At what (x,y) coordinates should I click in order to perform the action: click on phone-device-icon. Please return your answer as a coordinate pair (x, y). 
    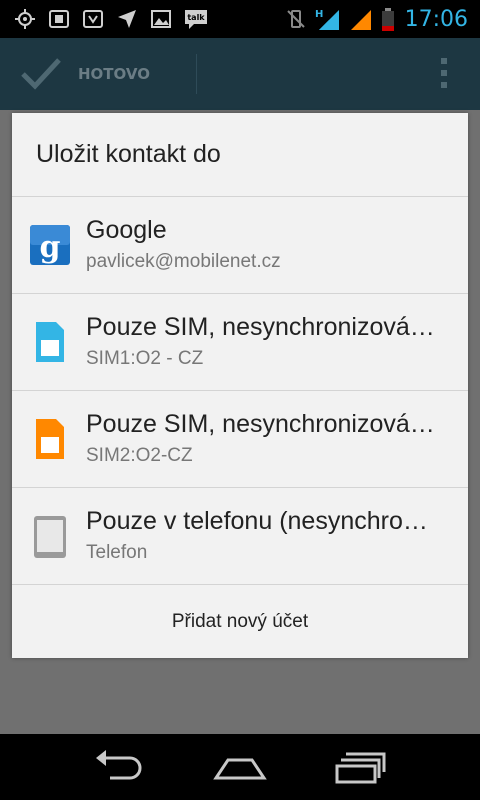
    Looking at the image, I should click on (50, 536).